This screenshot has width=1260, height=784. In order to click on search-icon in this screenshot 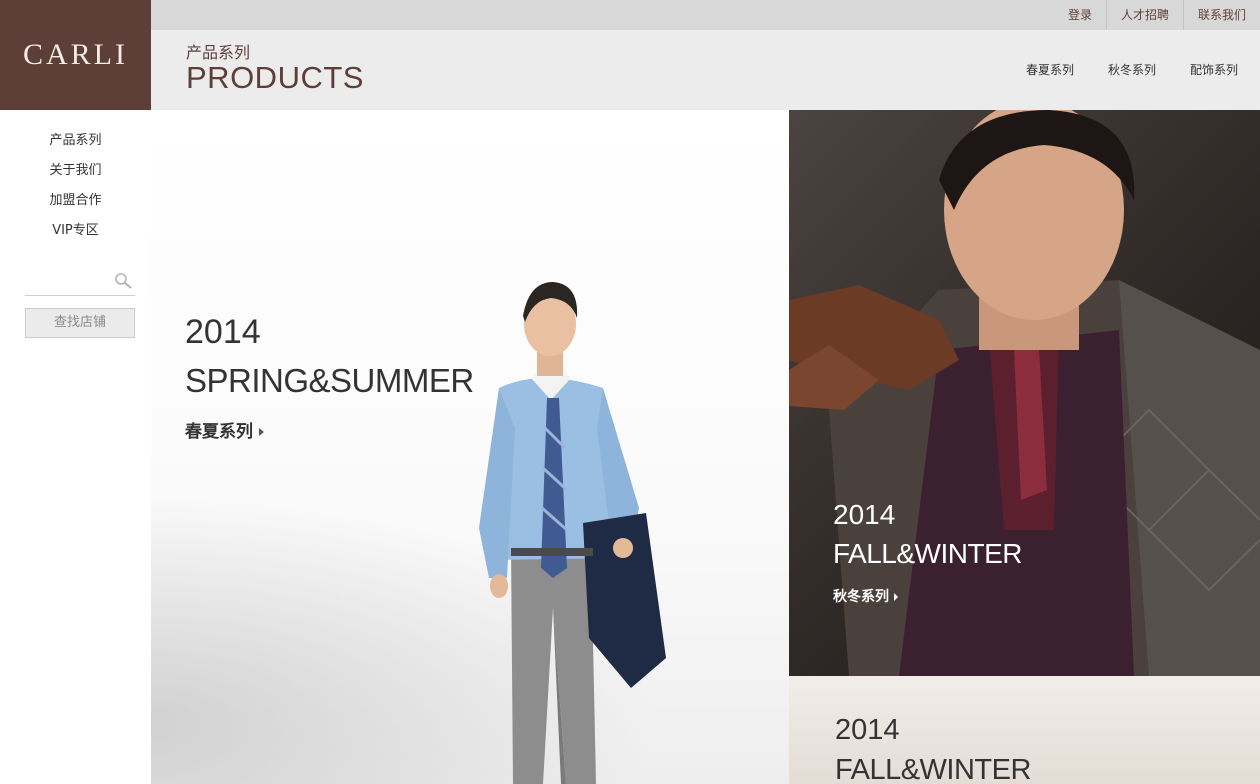, I will do `click(124, 281)`.